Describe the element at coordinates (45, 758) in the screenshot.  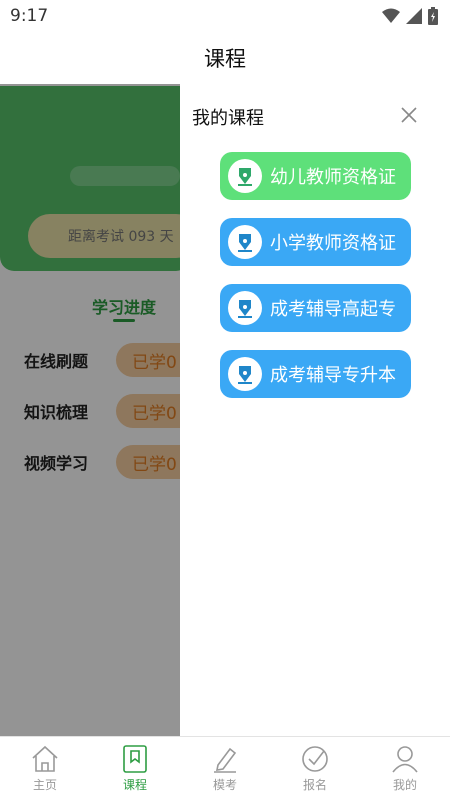
I see `home-icon` at that location.